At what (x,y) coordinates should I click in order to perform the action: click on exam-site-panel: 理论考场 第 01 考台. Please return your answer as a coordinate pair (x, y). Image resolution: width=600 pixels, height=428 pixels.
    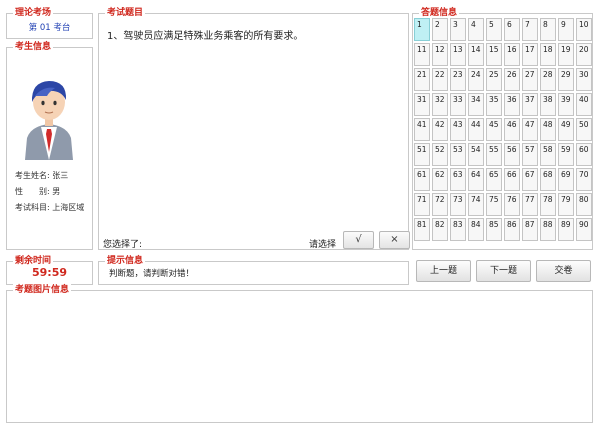
    Looking at the image, I should click on (49, 23).